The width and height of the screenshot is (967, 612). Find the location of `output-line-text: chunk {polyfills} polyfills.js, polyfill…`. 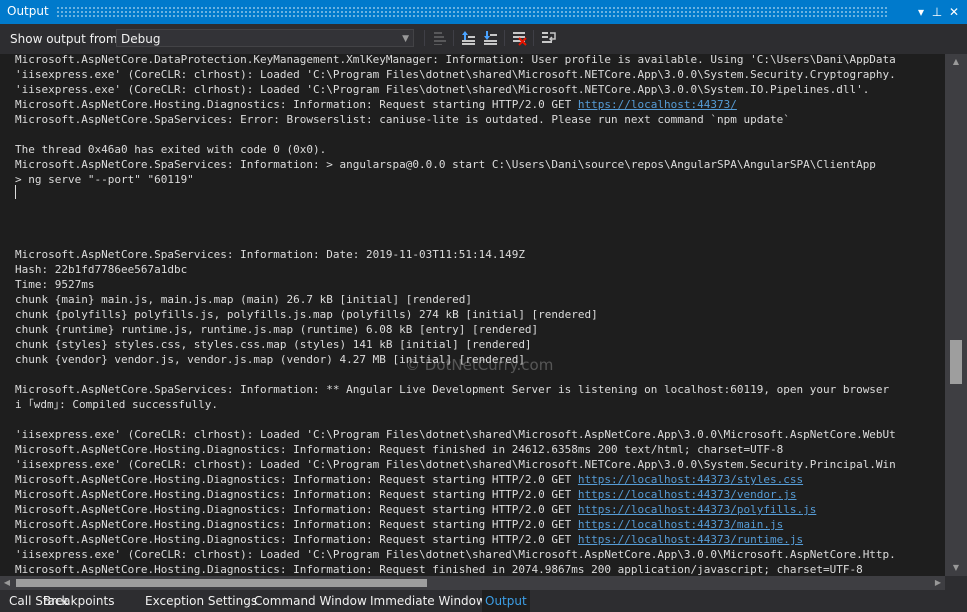

output-line-text: chunk {polyfills} polyfills.js, polyfill… is located at coordinates (306, 314).